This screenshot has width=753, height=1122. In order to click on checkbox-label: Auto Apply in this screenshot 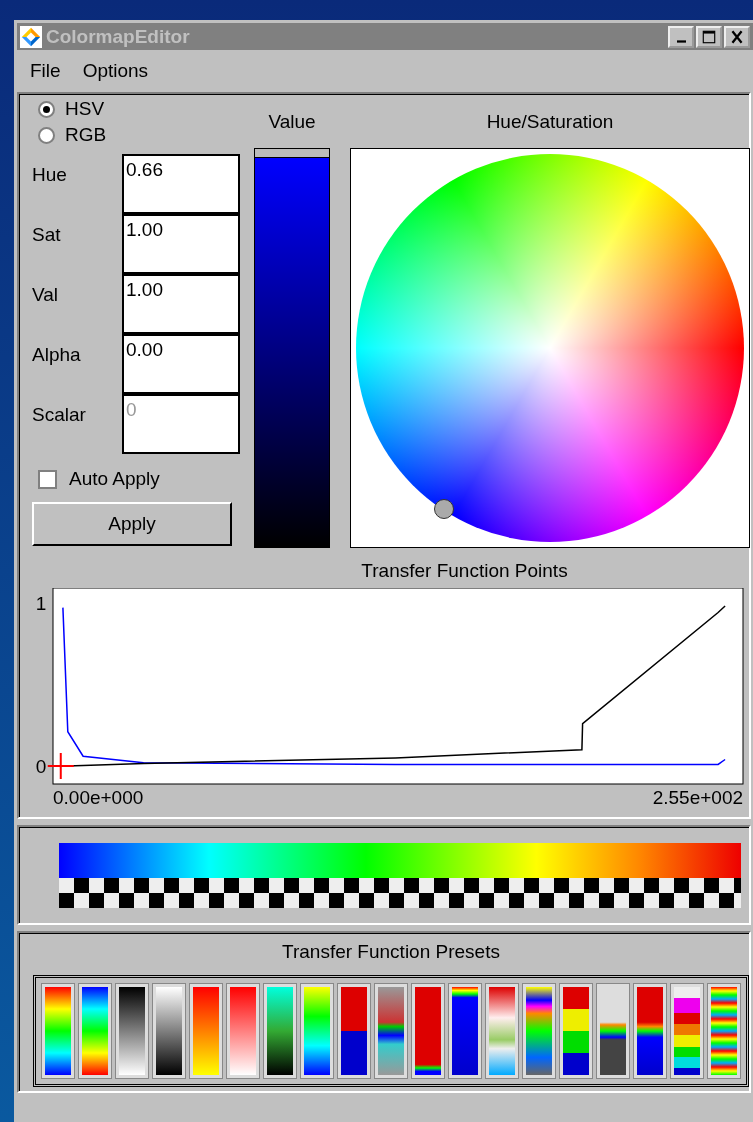, I will do `click(114, 479)`.